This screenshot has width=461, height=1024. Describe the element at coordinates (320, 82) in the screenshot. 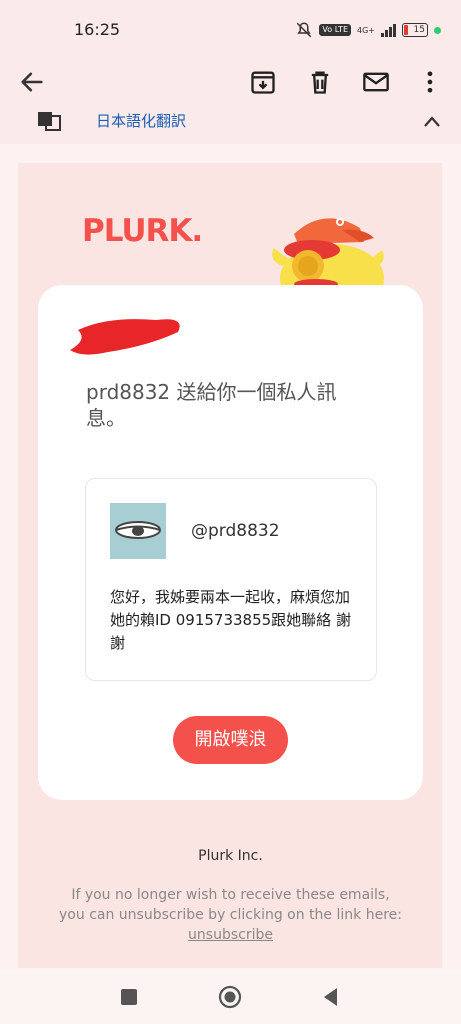

I see `trash-icon` at that location.